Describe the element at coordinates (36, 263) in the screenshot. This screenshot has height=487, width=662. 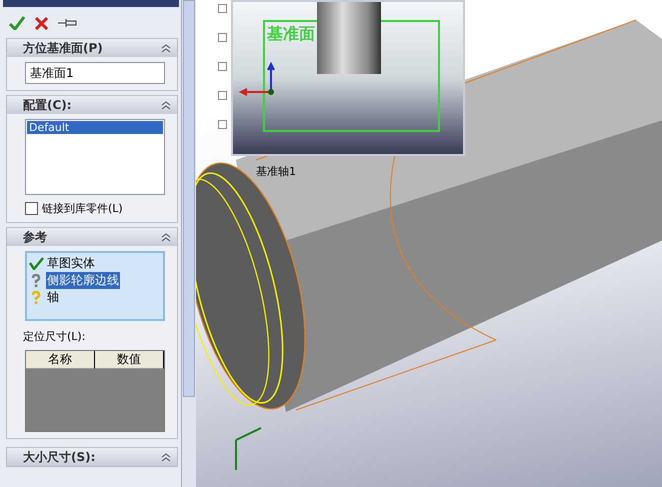
I see `check-icon` at that location.